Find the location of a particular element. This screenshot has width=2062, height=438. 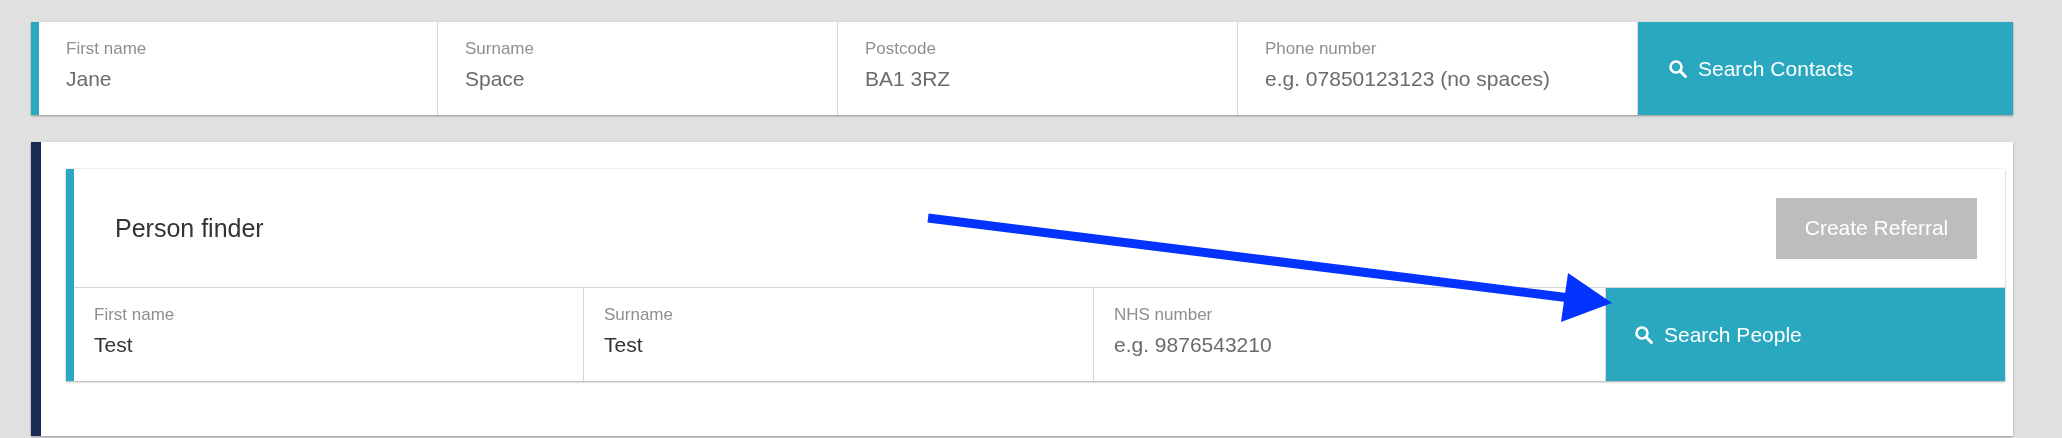

text-input: e.g. 07850123123 (no spaces) is located at coordinates (1439, 79).